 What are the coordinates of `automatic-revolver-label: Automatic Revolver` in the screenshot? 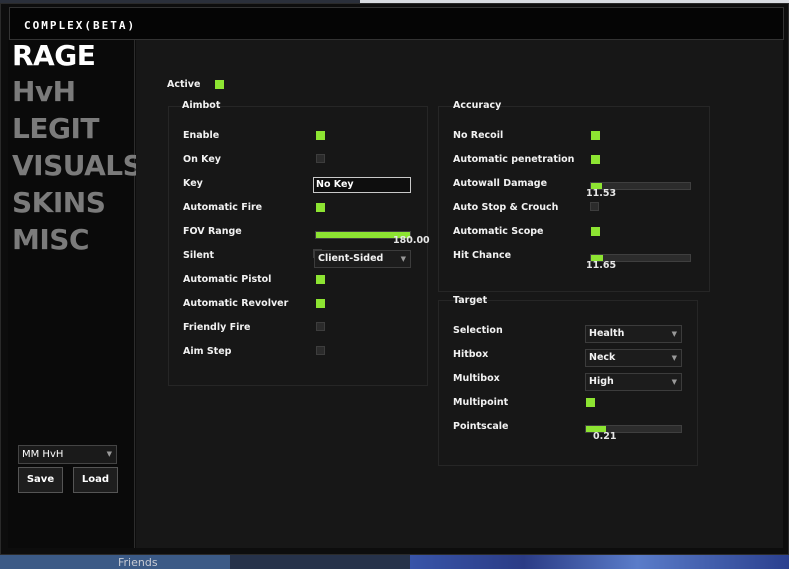 It's located at (236, 303).